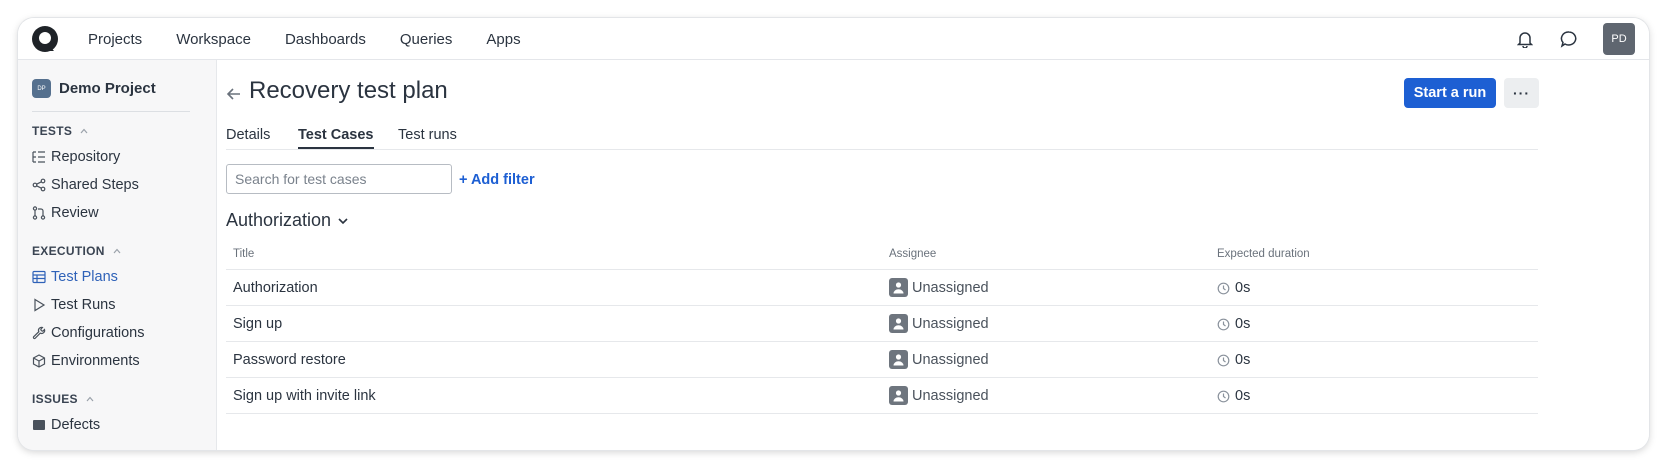 The height and width of the screenshot is (468, 1667). What do you see at coordinates (1525, 39) in the screenshot?
I see `bell-icon` at bounding box center [1525, 39].